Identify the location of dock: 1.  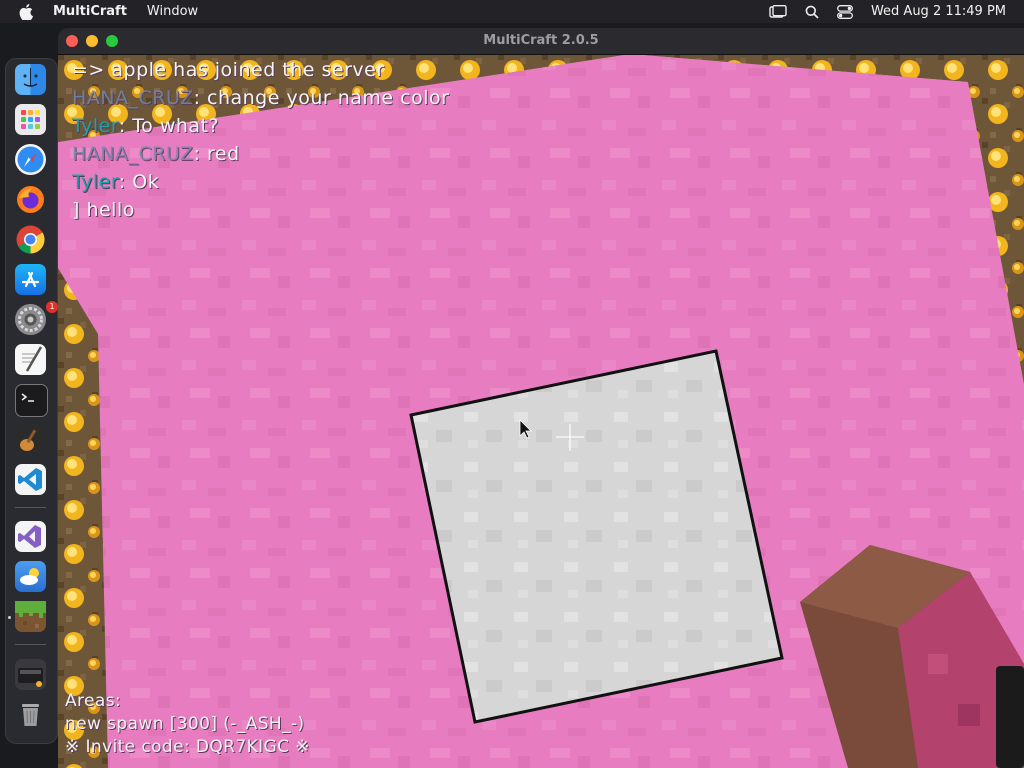
(31, 401).